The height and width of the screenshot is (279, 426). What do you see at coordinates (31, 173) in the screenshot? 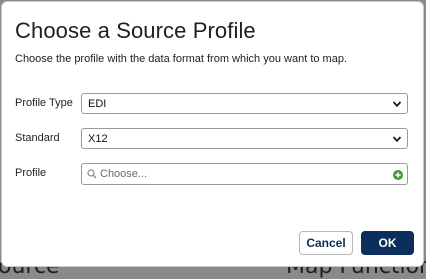
I see `profile-label: Profile` at bounding box center [31, 173].